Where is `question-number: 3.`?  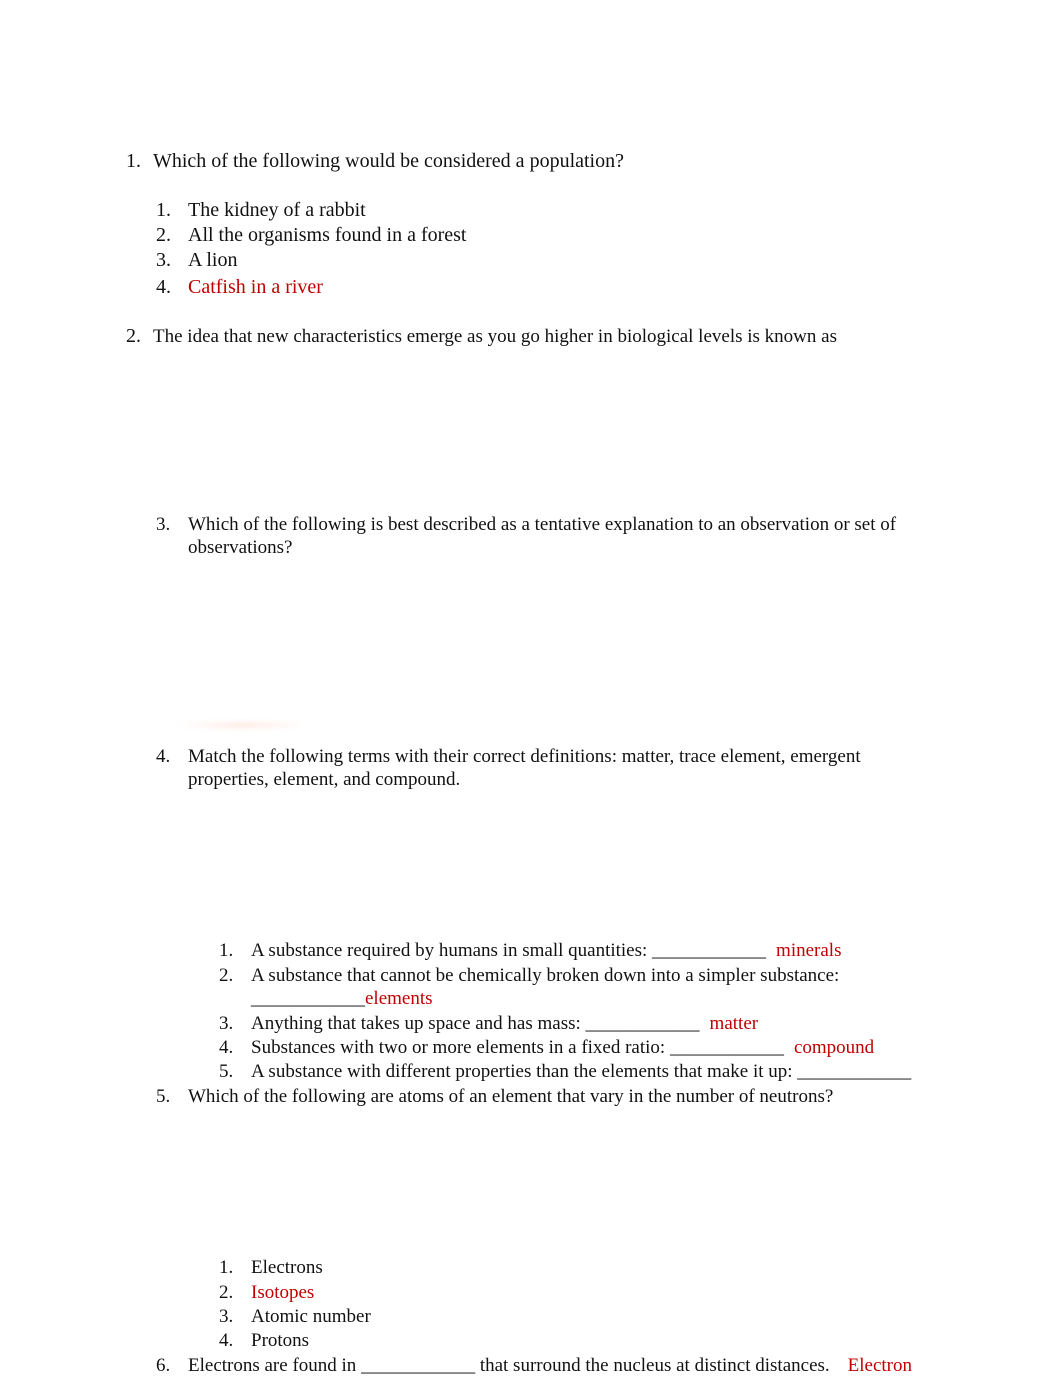
question-number: 3. is located at coordinates (163, 524).